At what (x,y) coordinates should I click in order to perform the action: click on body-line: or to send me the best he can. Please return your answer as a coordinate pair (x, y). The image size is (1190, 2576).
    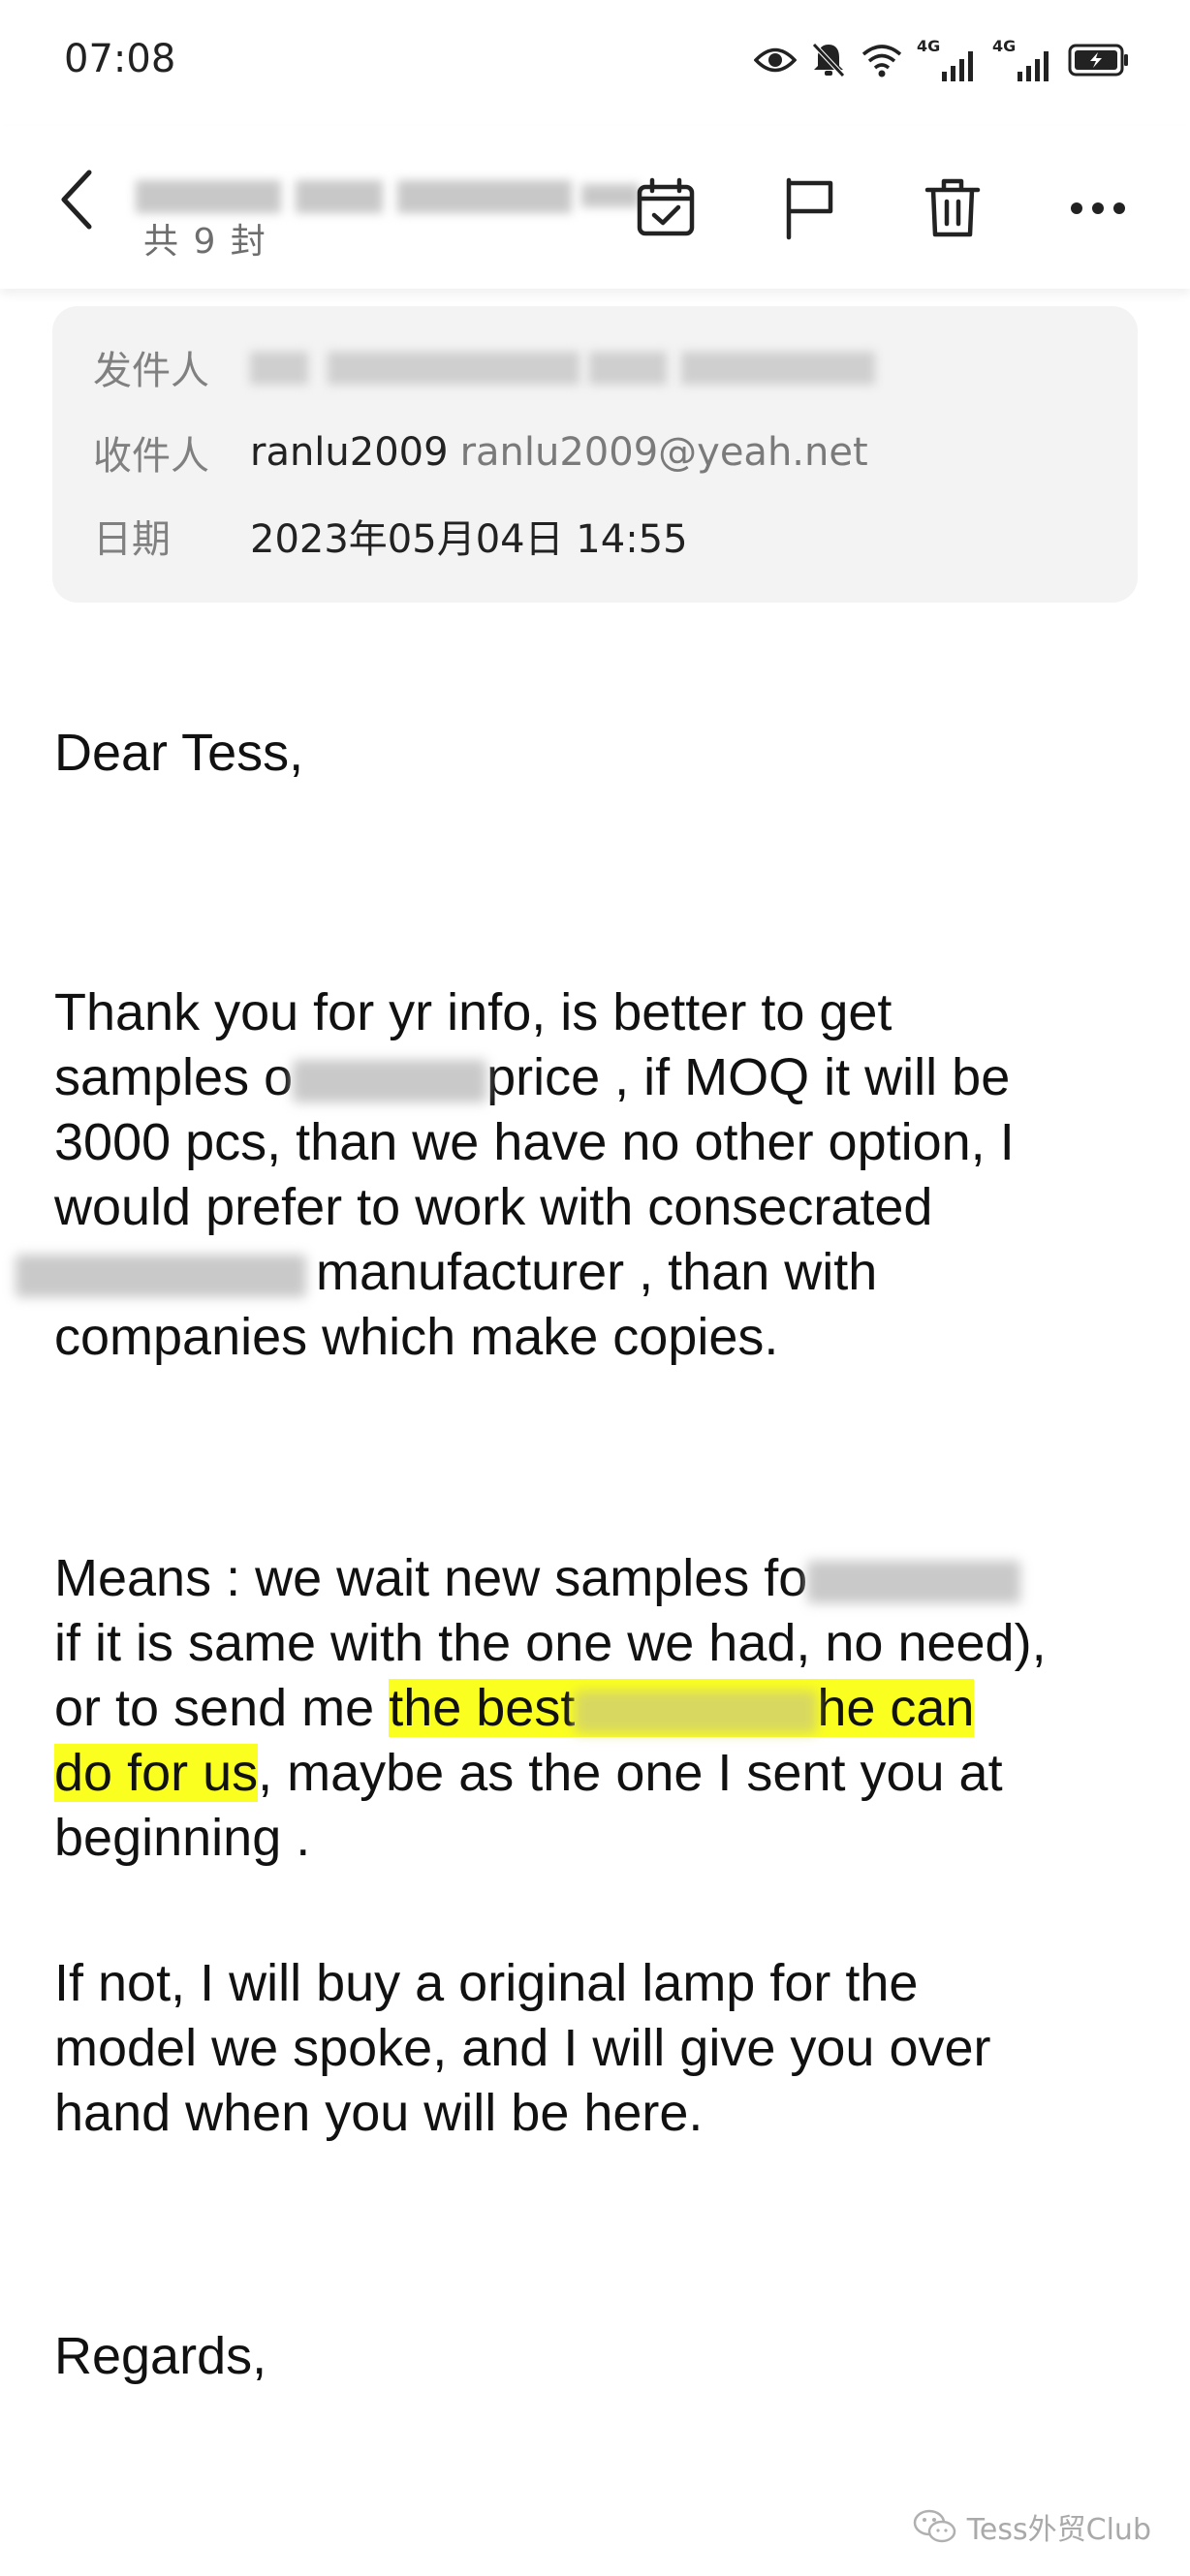
    Looking at the image, I should click on (514, 1708).